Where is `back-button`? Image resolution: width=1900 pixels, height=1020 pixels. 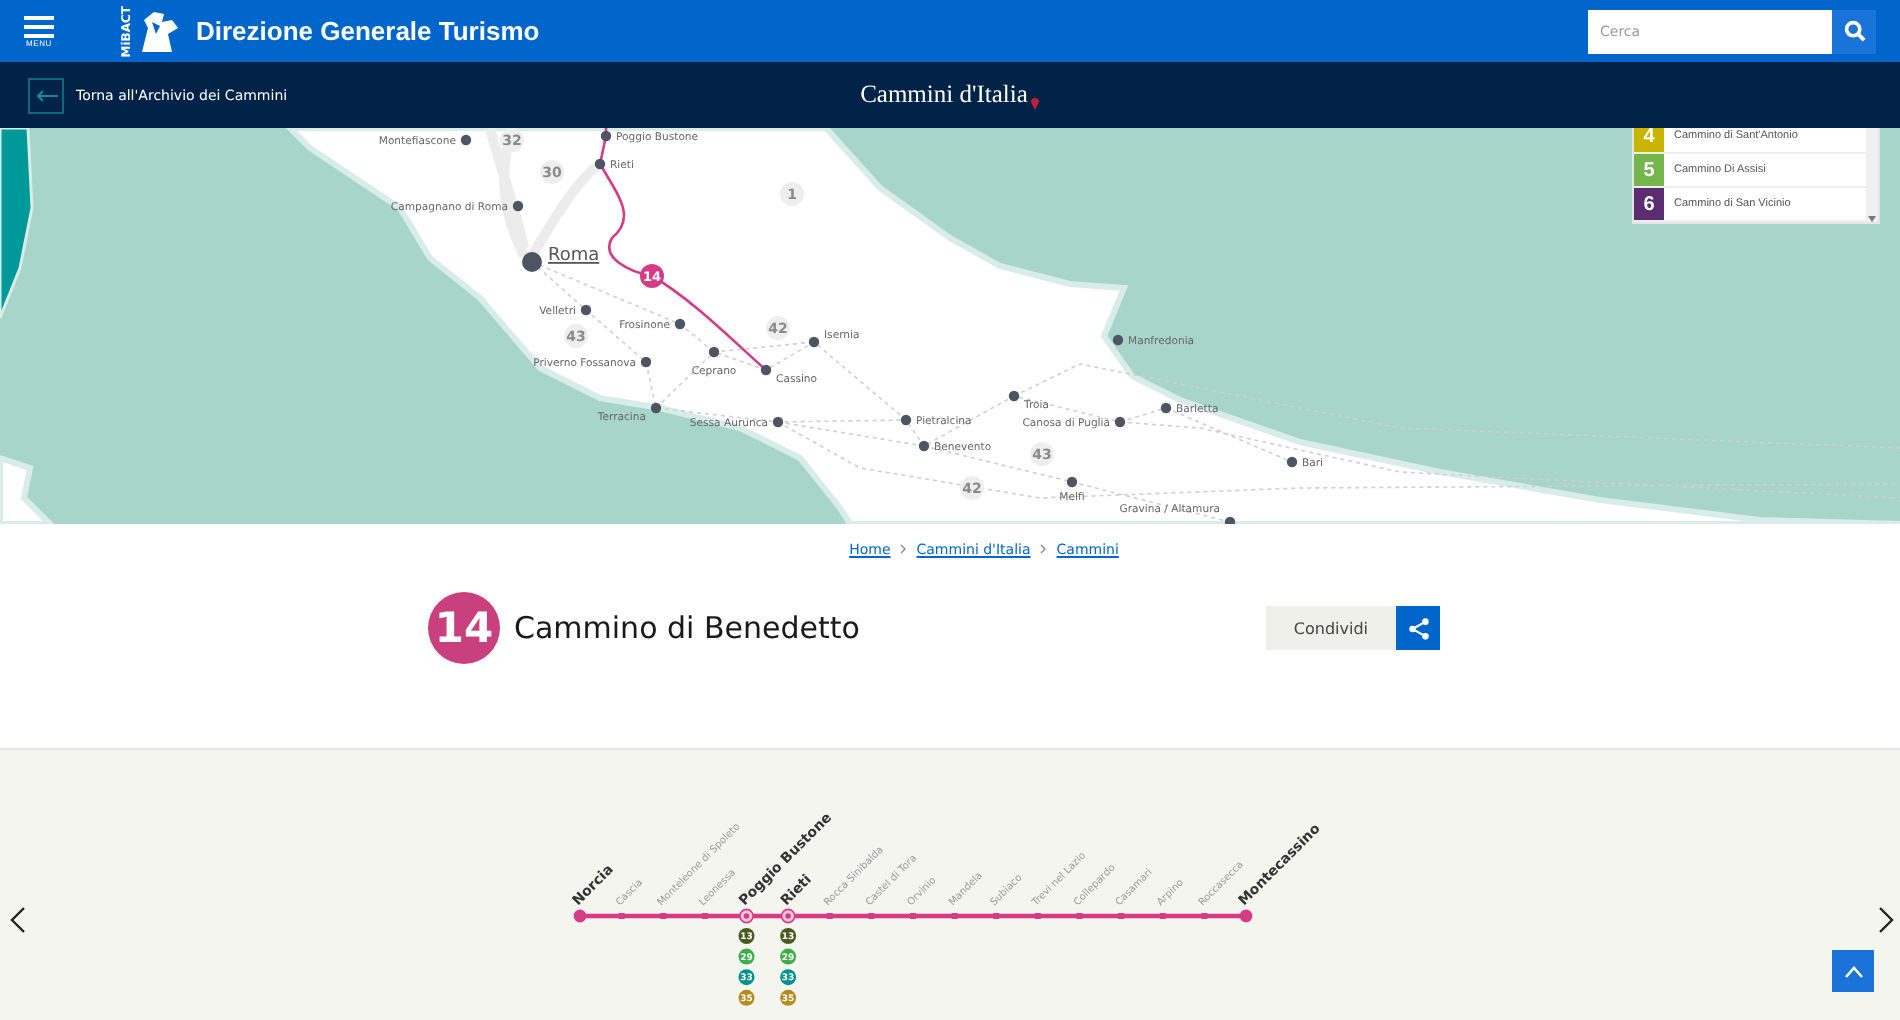
back-button is located at coordinates (46, 95).